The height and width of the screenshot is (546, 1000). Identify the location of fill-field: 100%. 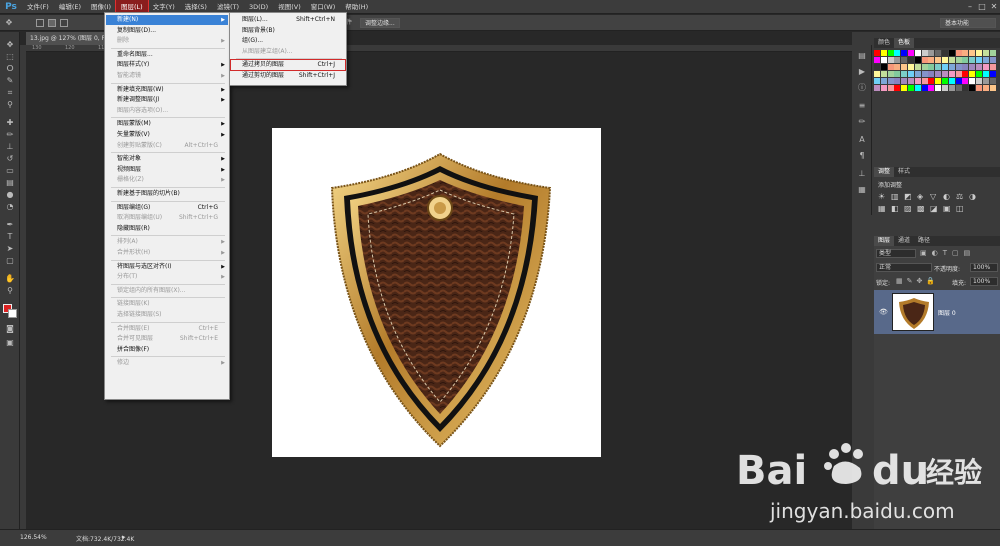
(984, 281).